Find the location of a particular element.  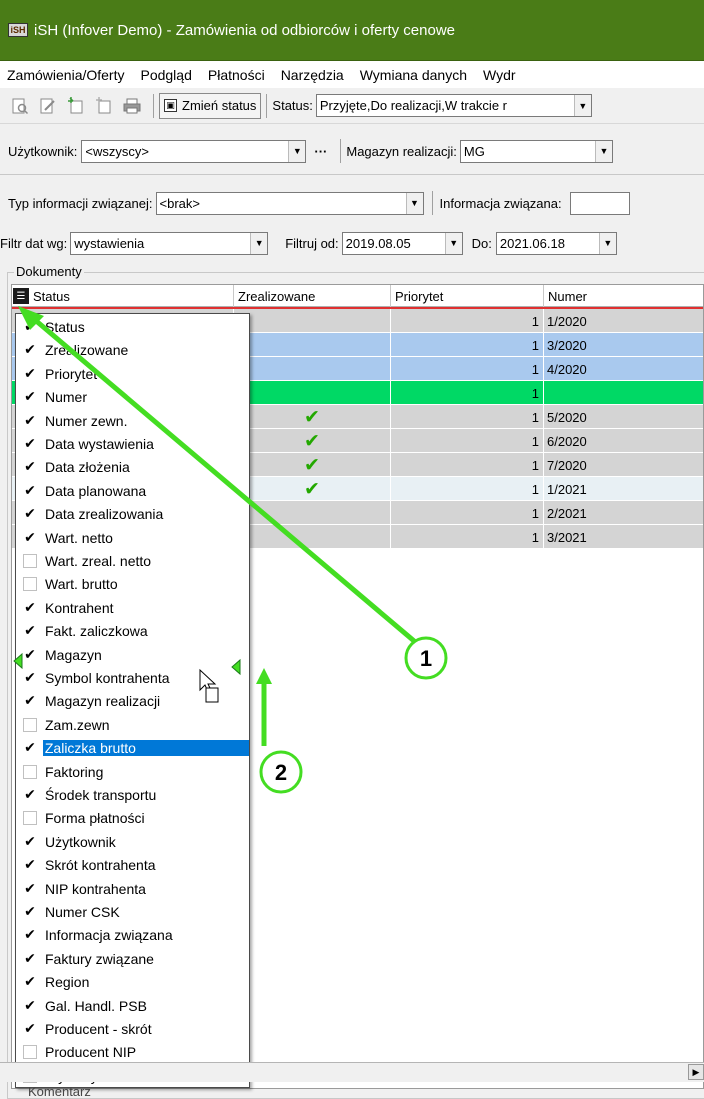

column-chooser-item: ✔ Priorytet is located at coordinates (133, 374).